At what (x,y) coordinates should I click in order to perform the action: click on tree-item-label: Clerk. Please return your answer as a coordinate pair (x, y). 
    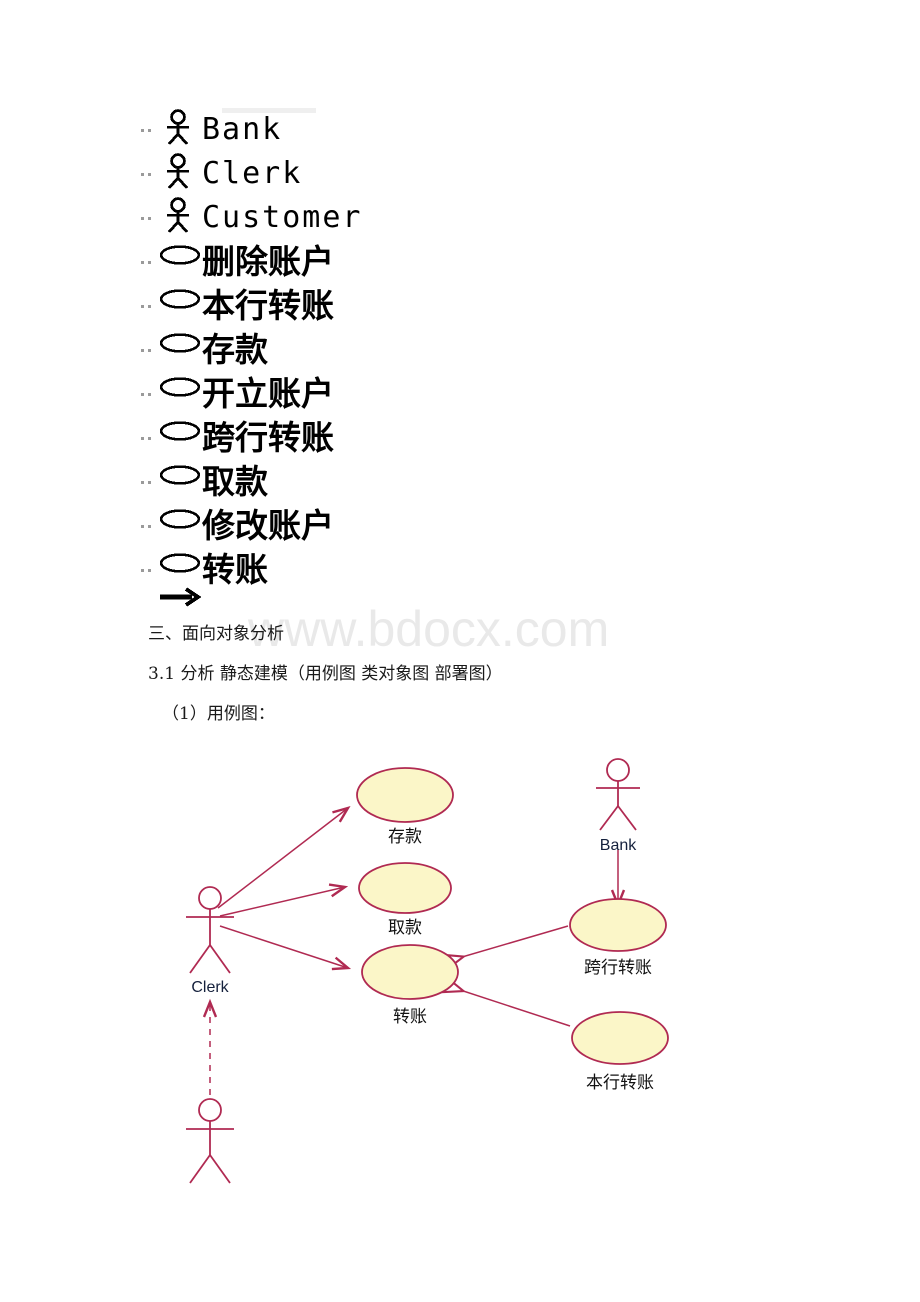
    Looking at the image, I should click on (252, 173).